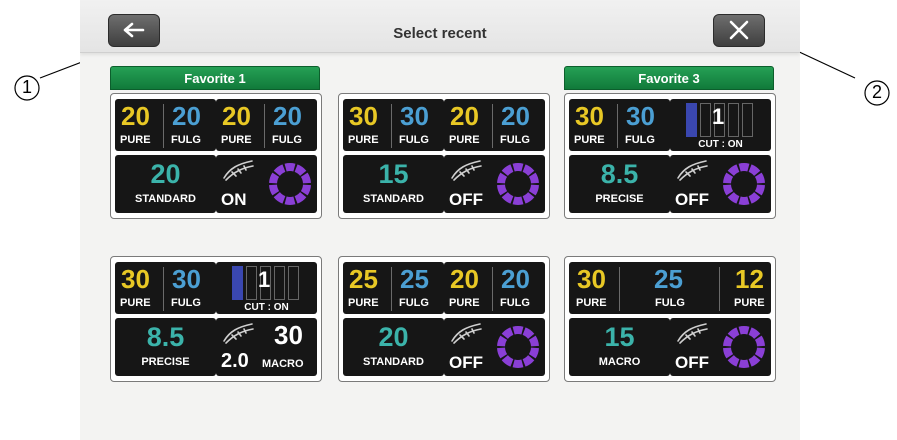 The image size is (897, 440). I want to click on close-icon, so click(739, 30).